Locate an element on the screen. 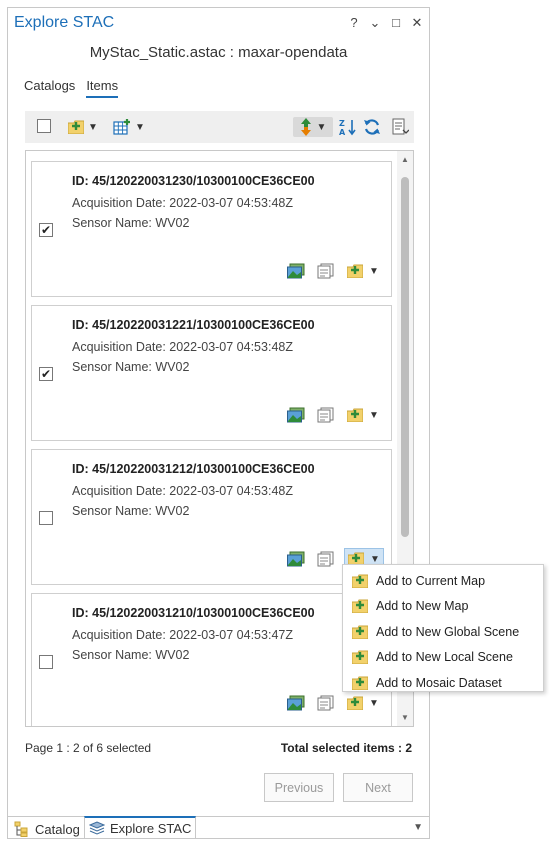 The image size is (552, 841). maximize-button: □ is located at coordinates (396, 23).